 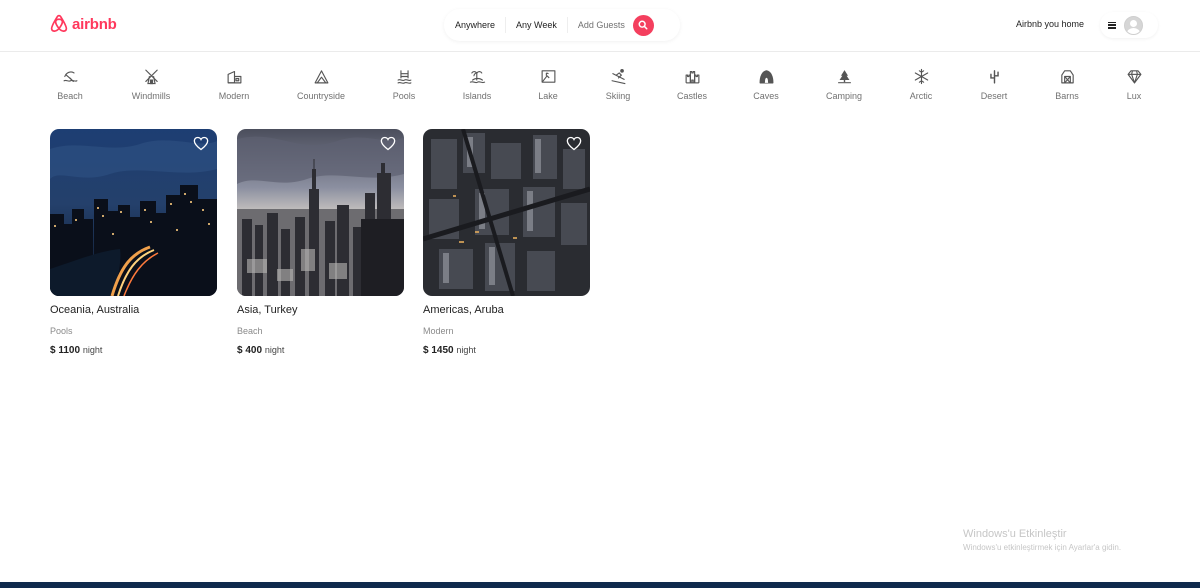 I want to click on category-arctic: Arctic, so click(x=921, y=81).